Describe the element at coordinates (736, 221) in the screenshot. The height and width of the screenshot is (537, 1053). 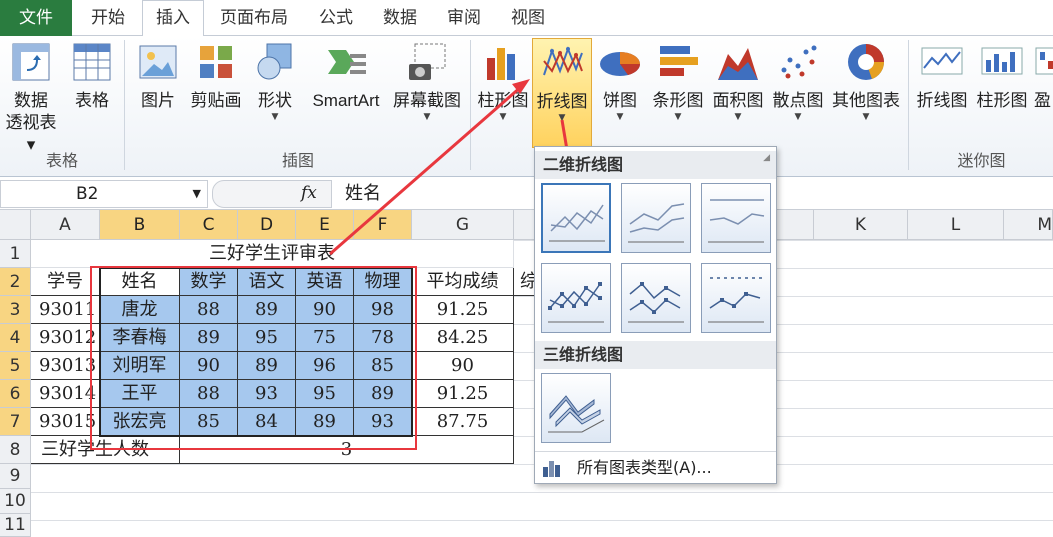
I see `percent-line-thumb-icon` at that location.